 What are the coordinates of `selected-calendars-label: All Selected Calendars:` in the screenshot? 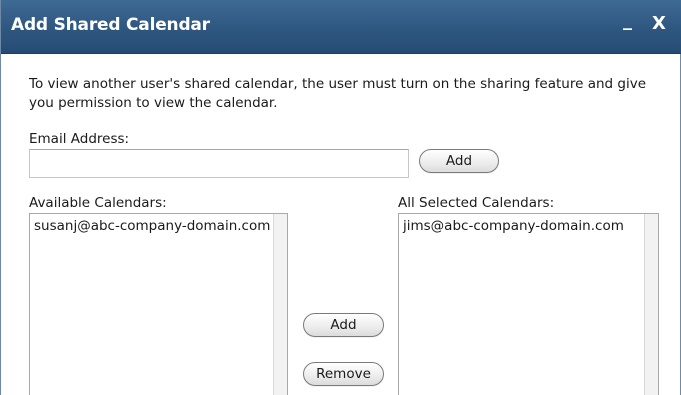 It's located at (476, 203).